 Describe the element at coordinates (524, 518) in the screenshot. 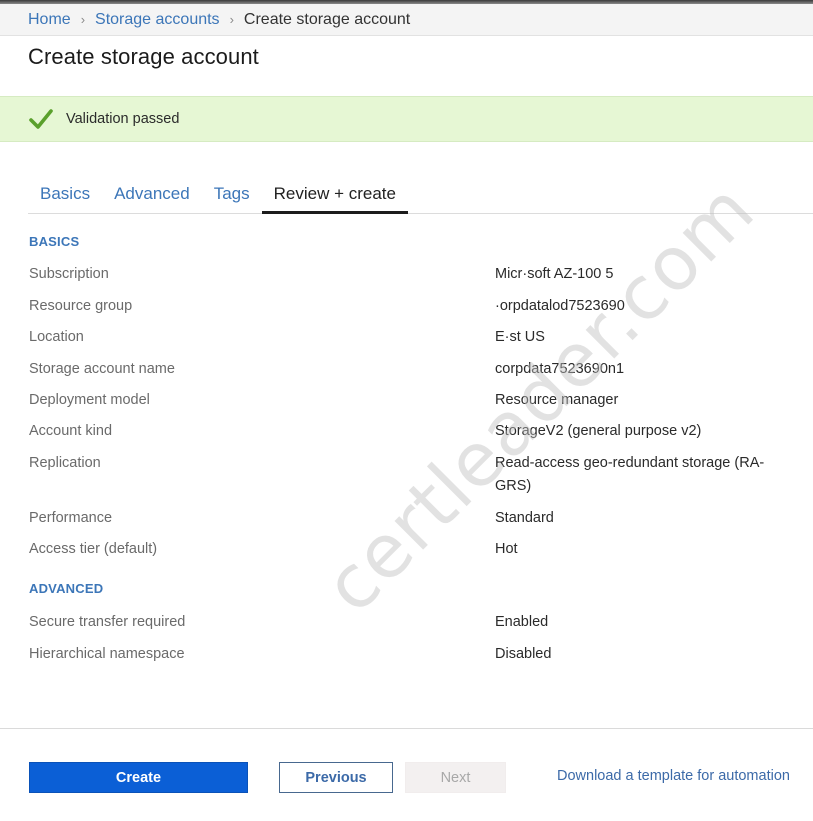

I see `value-performance: Standard` at that location.